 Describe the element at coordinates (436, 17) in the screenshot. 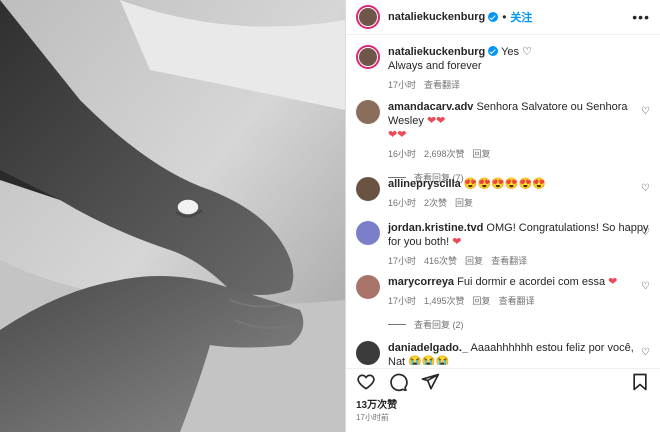

I see `author-username: nataliekuckenburg` at that location.